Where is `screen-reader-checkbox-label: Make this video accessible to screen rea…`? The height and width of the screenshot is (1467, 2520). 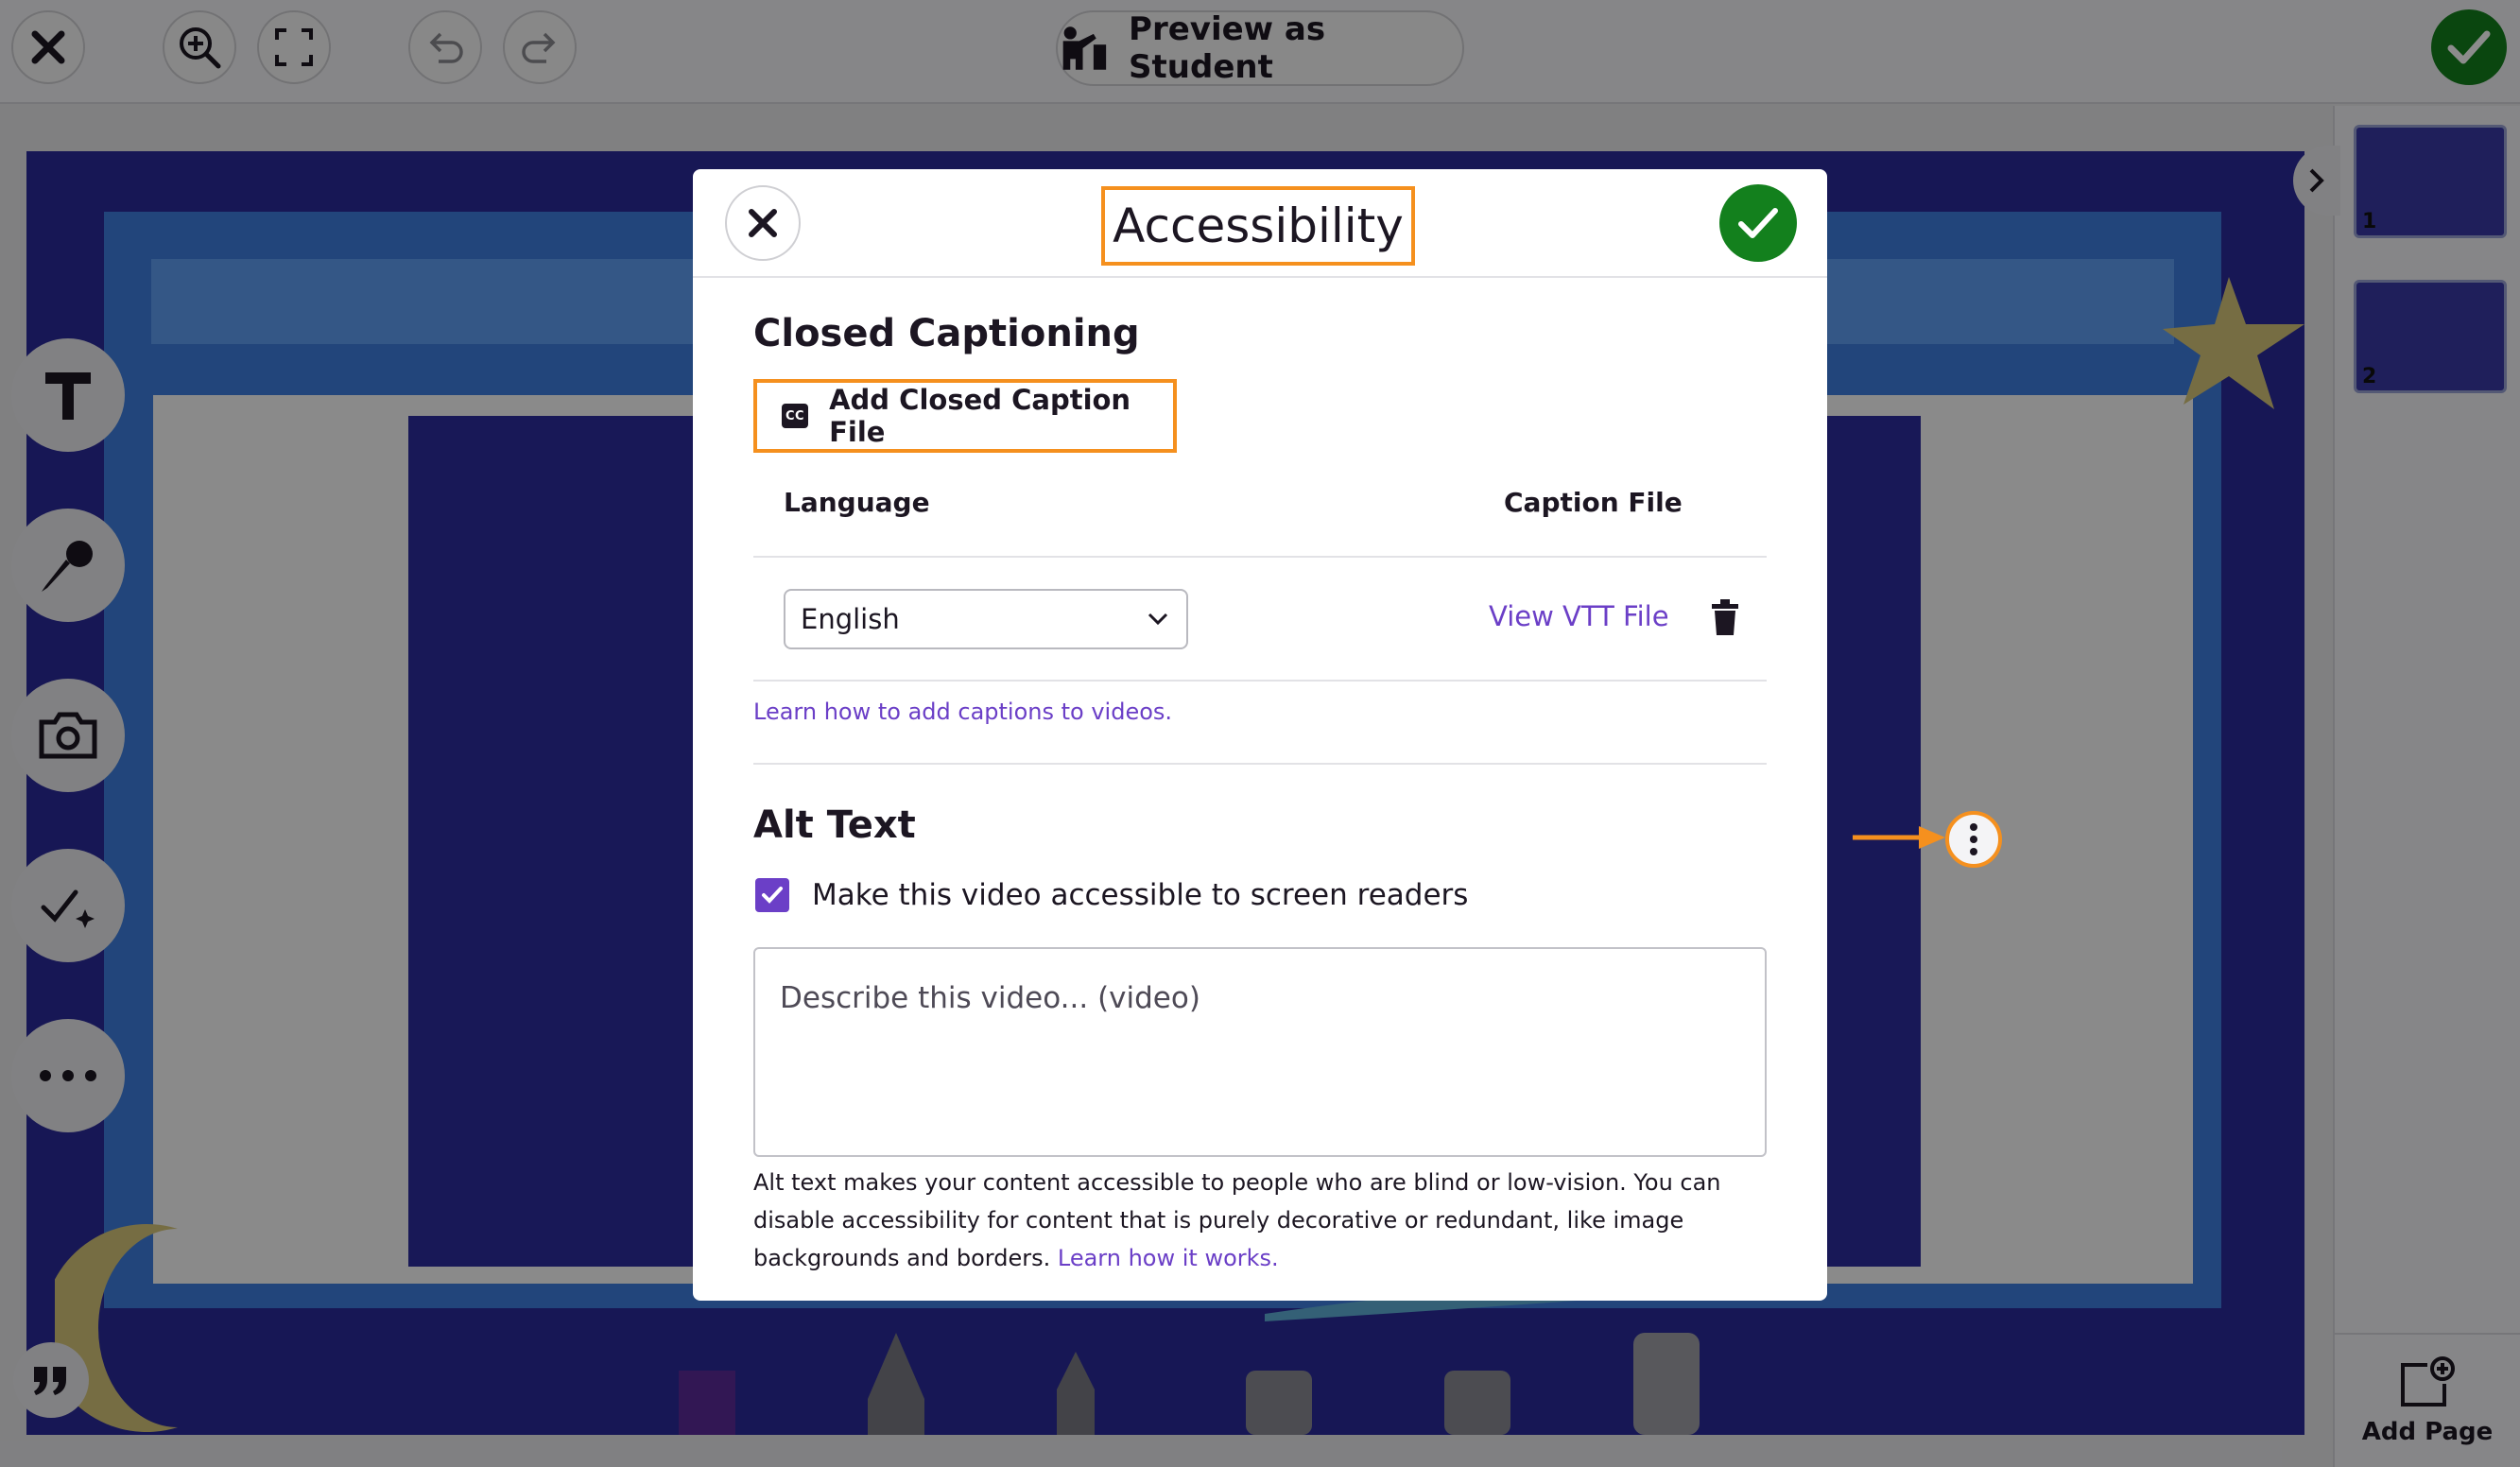 screen-reader-checkbox-label: Make this video accessible to screen rea… is located at coordinates (1140, 895).